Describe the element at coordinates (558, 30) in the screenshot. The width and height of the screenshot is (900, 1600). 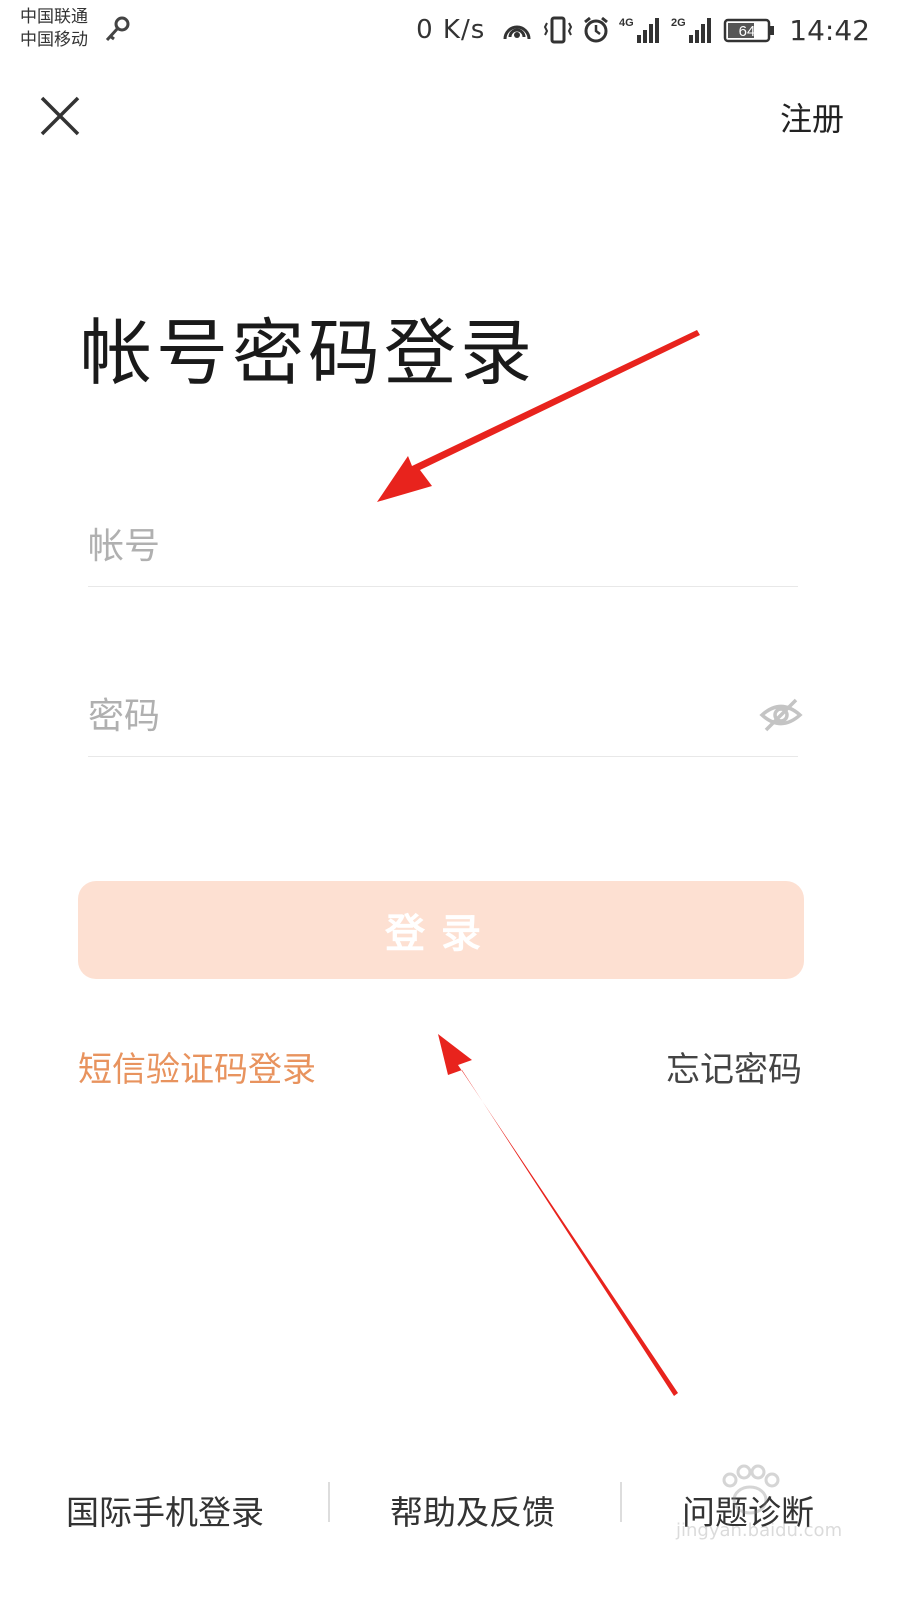
I see `vibrate-icon` at that location.